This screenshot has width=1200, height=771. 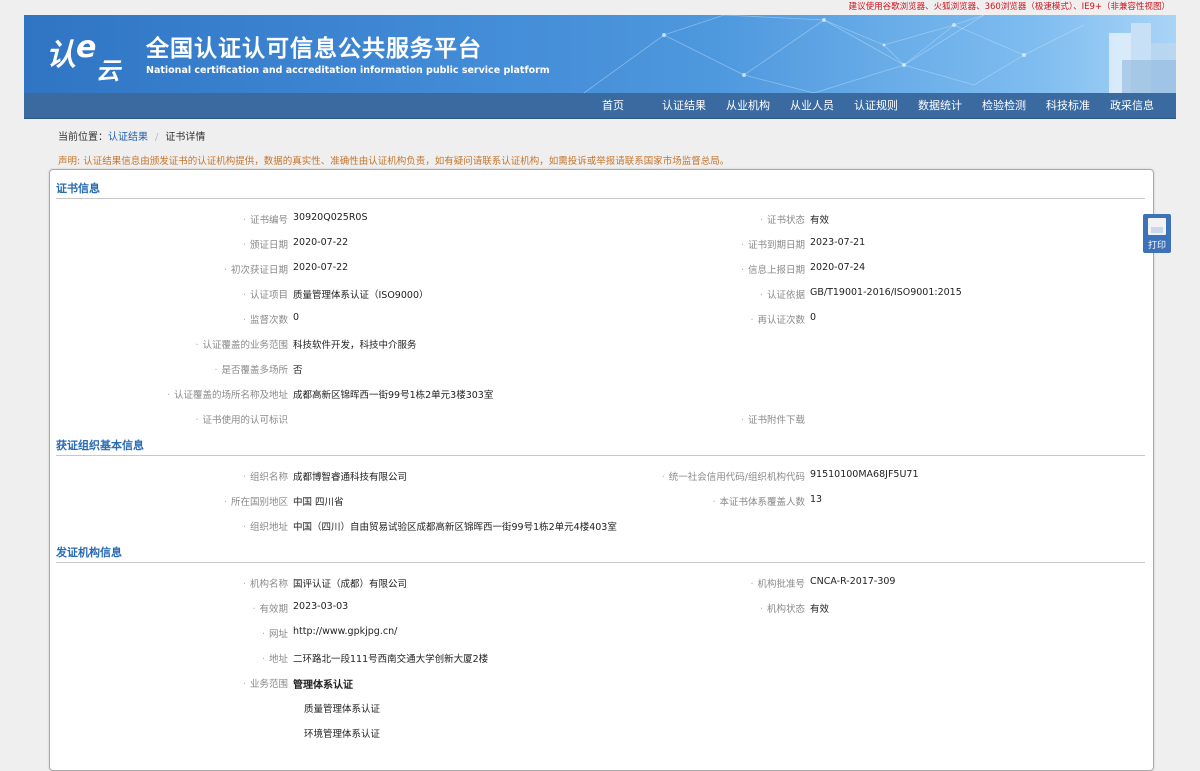 What do you see at coordinates (782, 608) in the screenshot?
I see `field-label: 机构状态` at bounding box center [782, 608].